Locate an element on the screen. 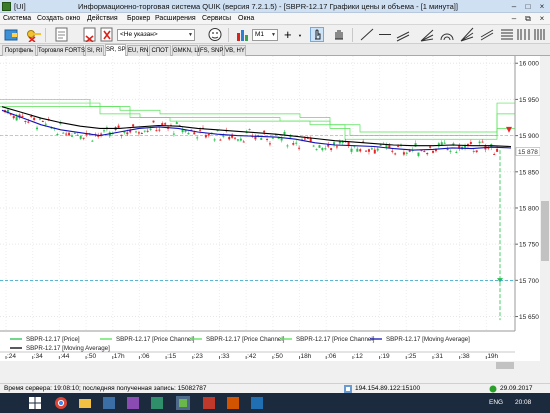  maximize-button: □ is located at coordinates (528, 6).